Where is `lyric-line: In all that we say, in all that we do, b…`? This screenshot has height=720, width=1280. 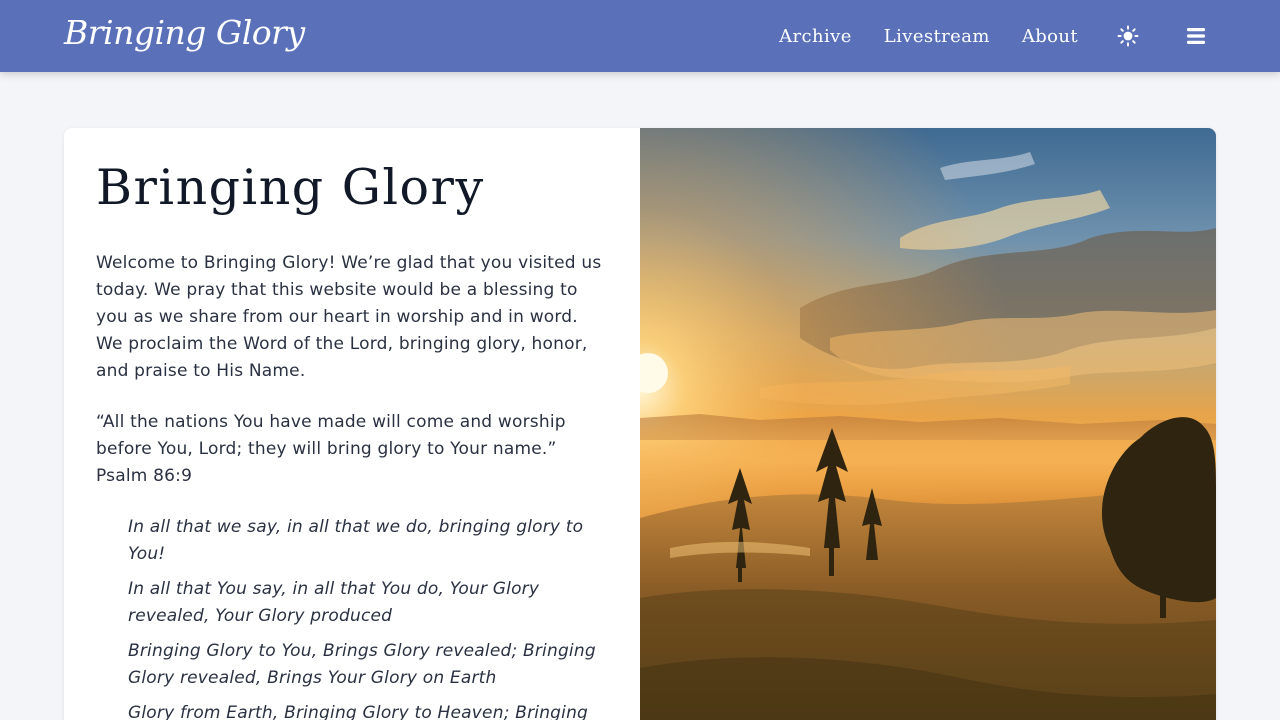
lyric-line: In all that we say, in all that we do, b… is located at coordinates (356, 540).